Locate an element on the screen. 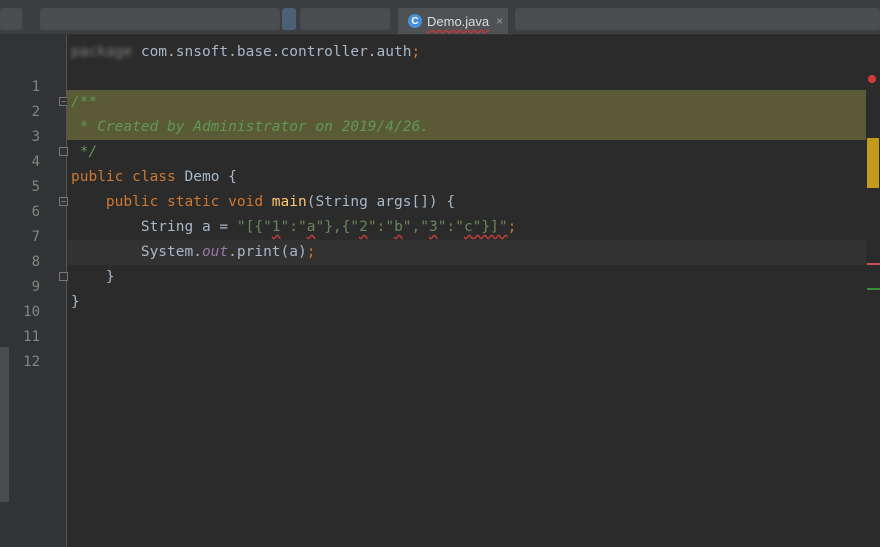 The height and width of the screenshot is (547, 880). code-line: /** is located at coordinates (466, 102).